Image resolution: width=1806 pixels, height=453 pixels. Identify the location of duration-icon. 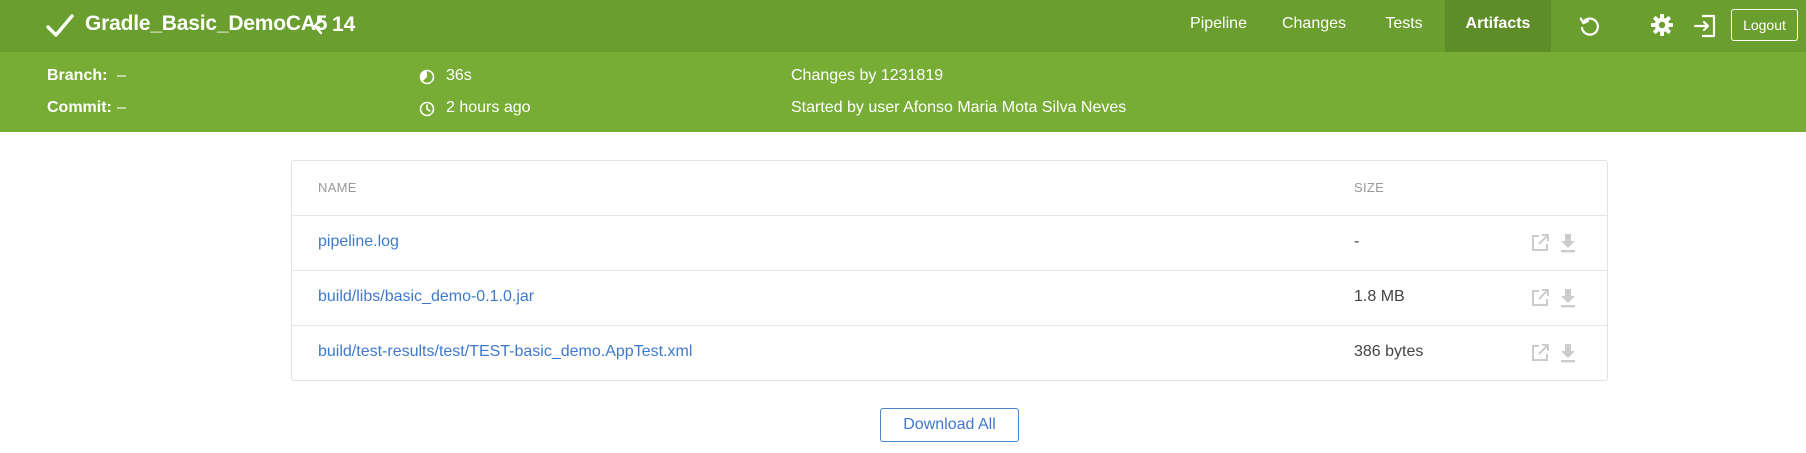
(427, 77).